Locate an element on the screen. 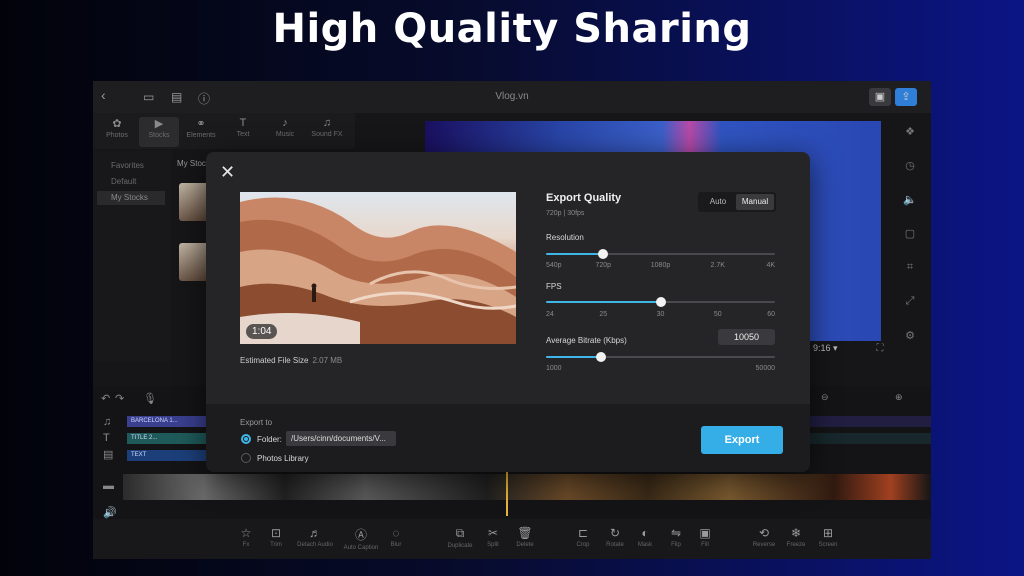 Image resolution: width=1024 pixels, height=576 pixels. split-icon: ✂ is located at coordinates (493, 533).